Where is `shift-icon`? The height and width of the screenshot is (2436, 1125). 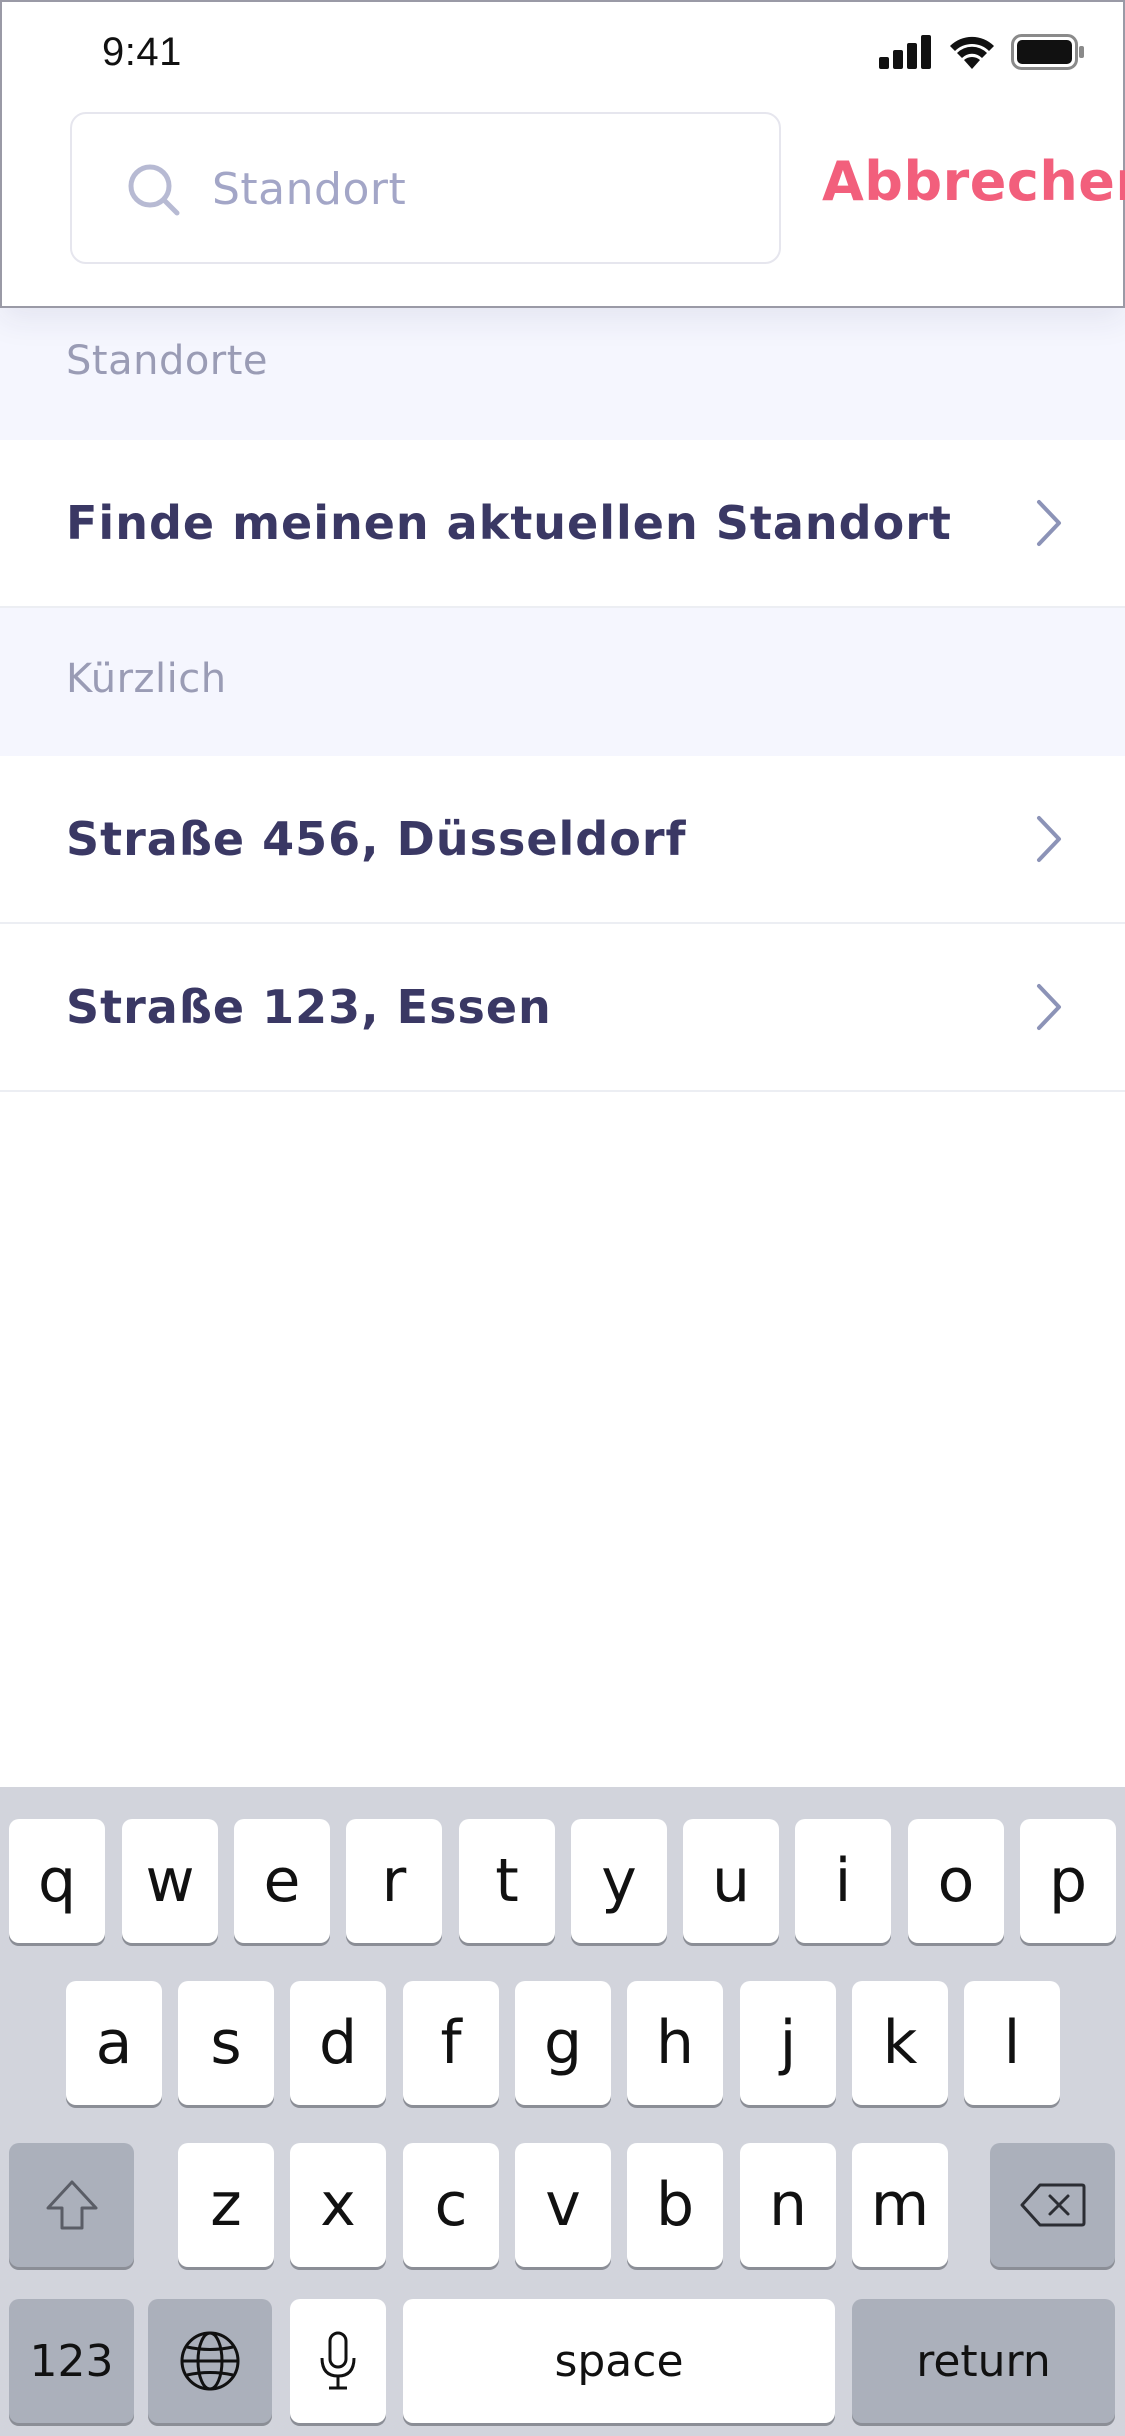
shift-icon is located at coordinates (71, 2205).